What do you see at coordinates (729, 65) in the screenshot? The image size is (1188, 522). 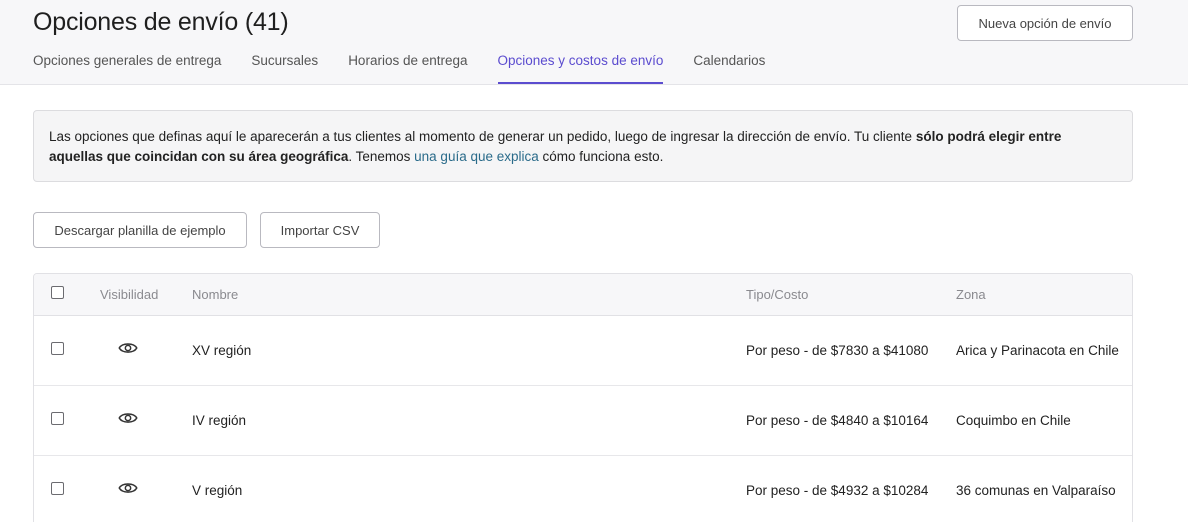 I see `tab-calendars: Calendarios` at bounding box center [729, 65].